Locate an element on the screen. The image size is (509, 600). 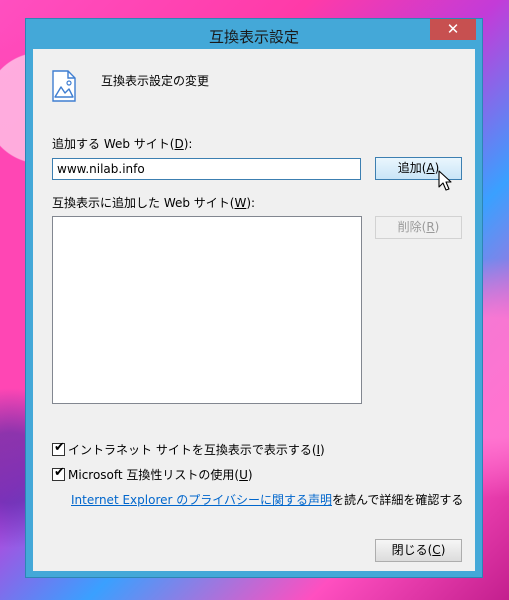
ms-list-checkbox: ✔ is located at coordinates (58, 473).